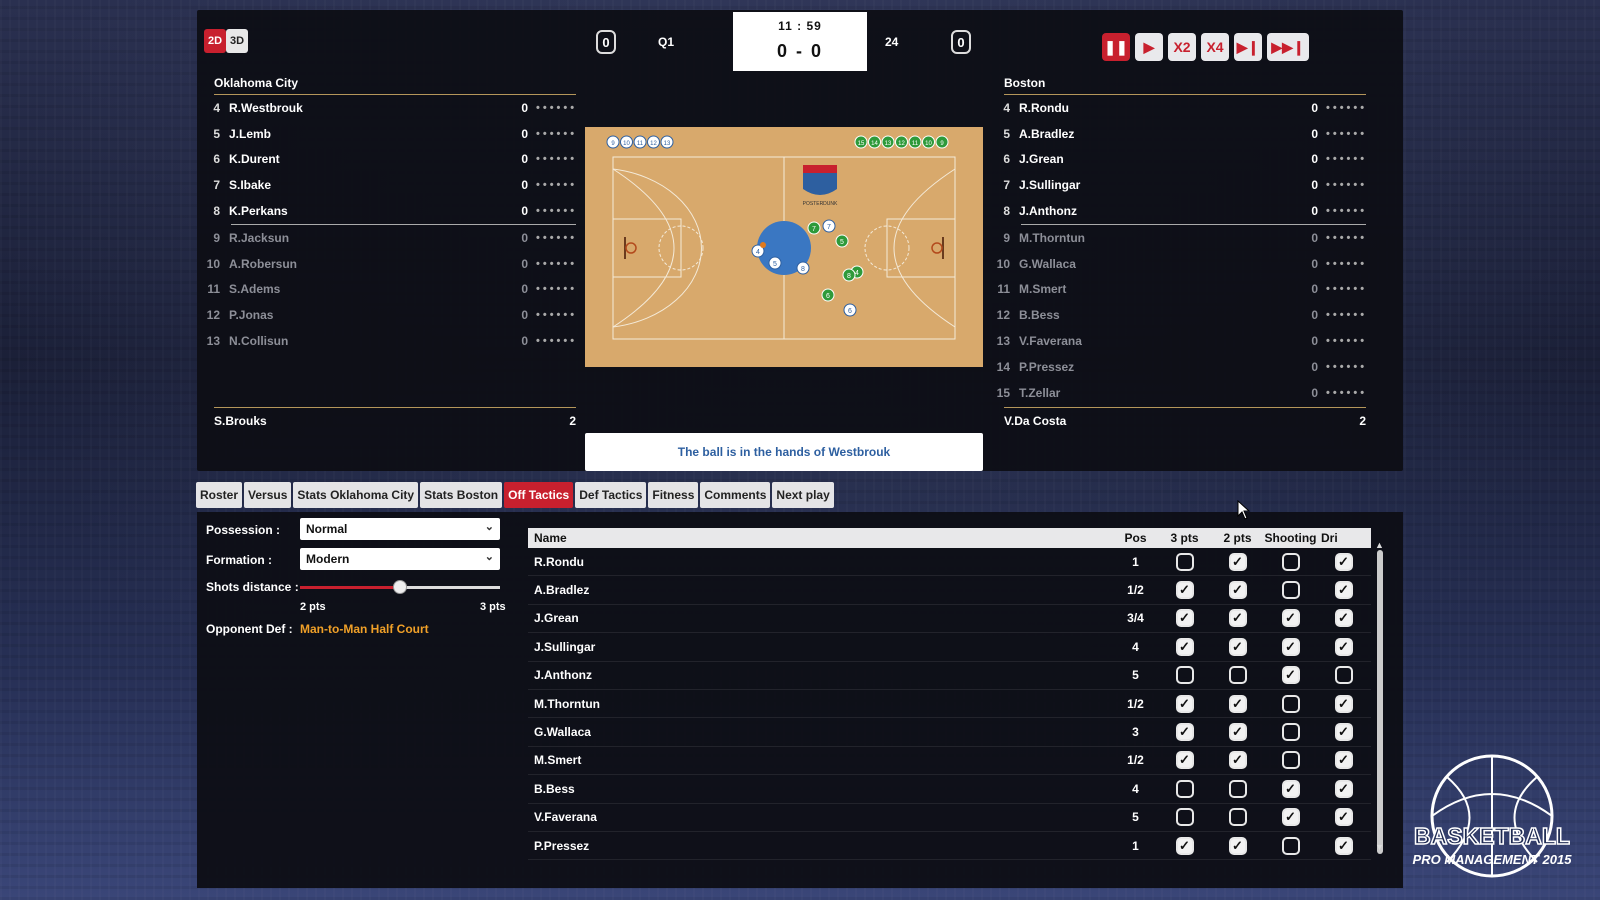 This screenshot has height=900, width=1600. I want to click on speed-x4-button: X4, so click(1215, 47).